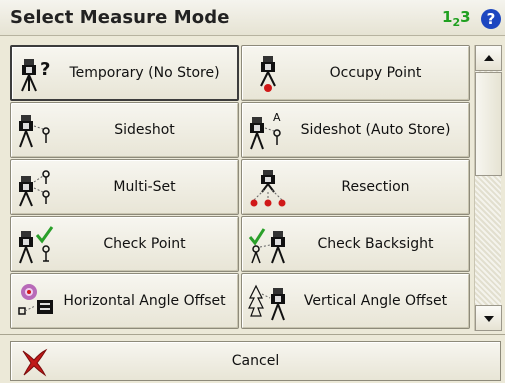 This screenshot has height=383, width=505. Describe the element at coordinates (144, 300) in the screenshot. I see `mode-label: Horizontal Angle Offset` at that location.